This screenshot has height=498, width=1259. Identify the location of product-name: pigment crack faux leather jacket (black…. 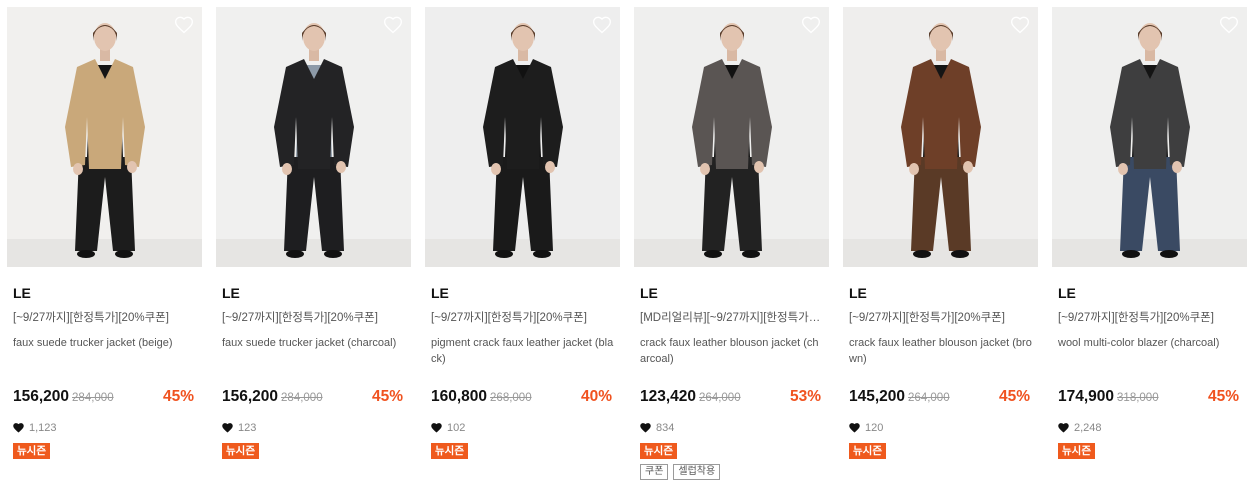
(522, 351).